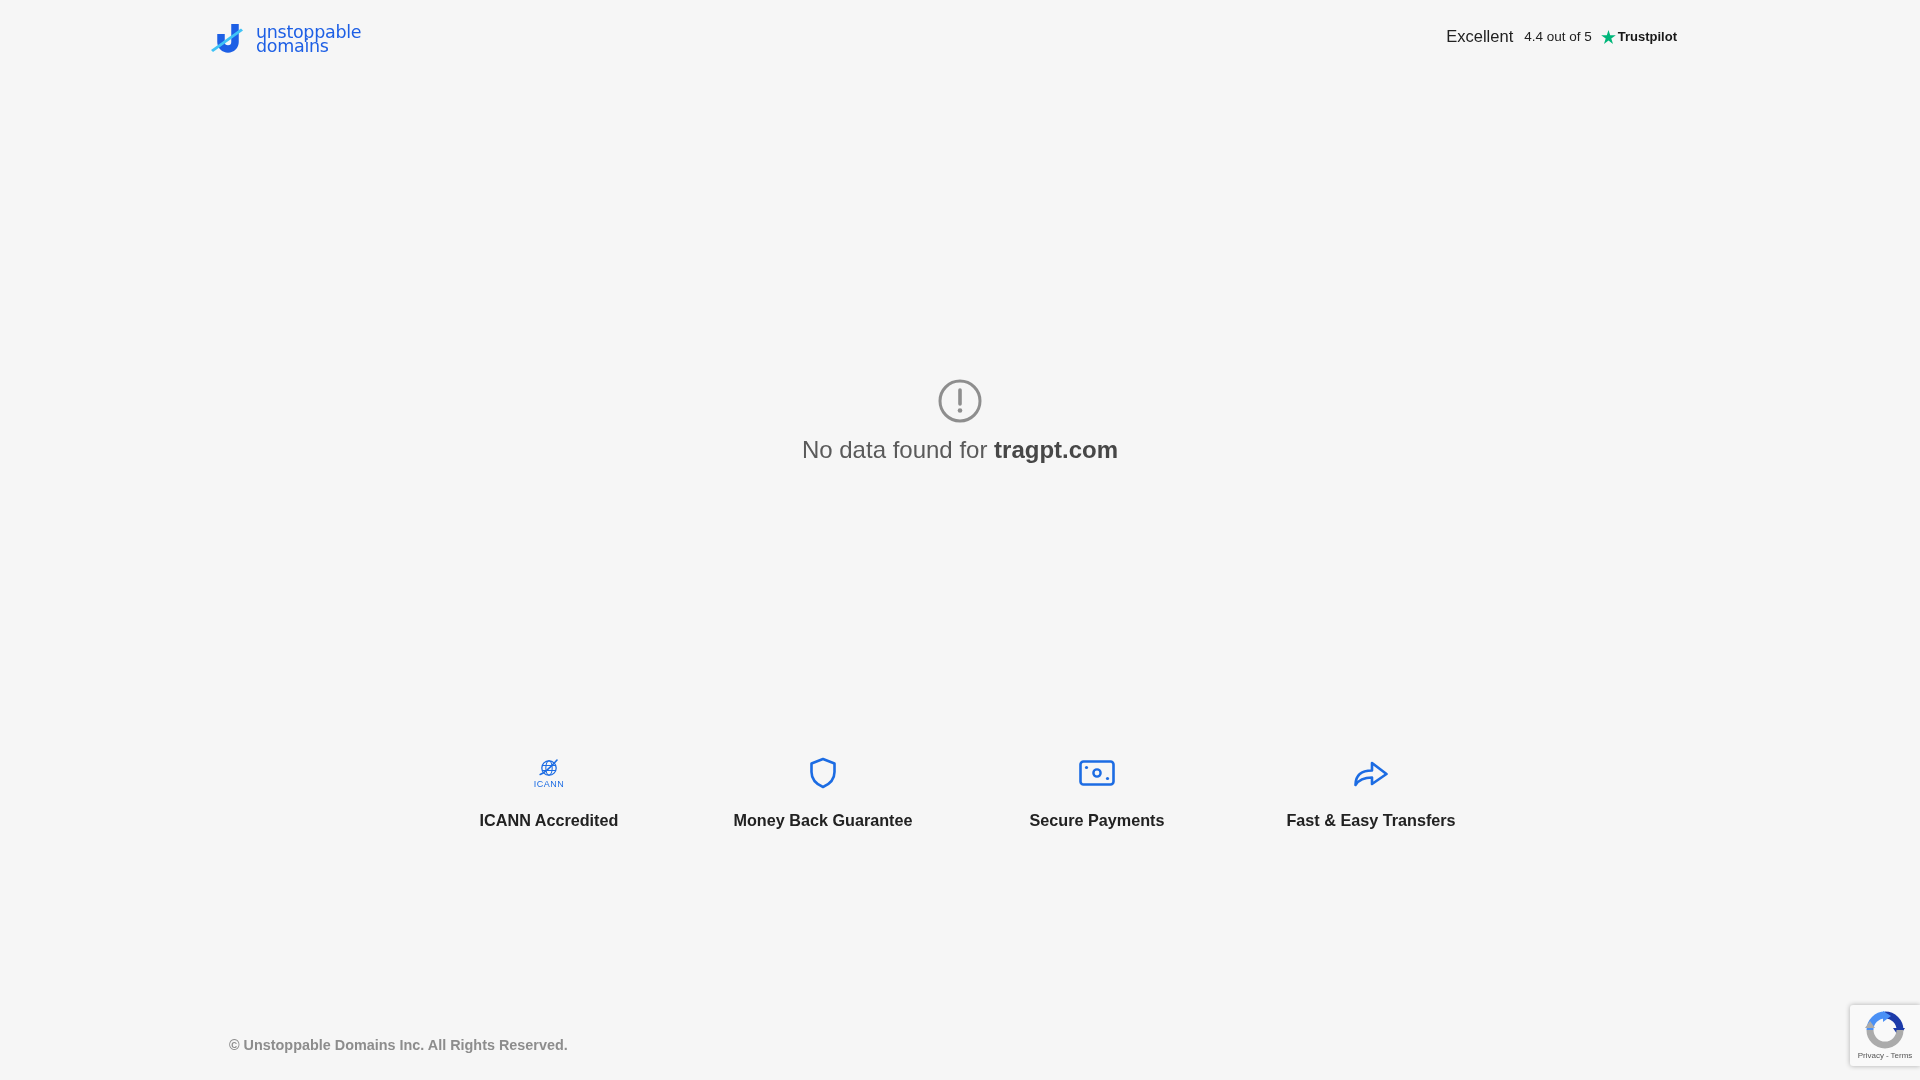 The width and height of the screenshot is (1920, 1080). What do you see at coordinates (1371, 820) in the screenshot?
I see `feature-label: Fast & Easy Transfers` at bounding box center [1371, 820].